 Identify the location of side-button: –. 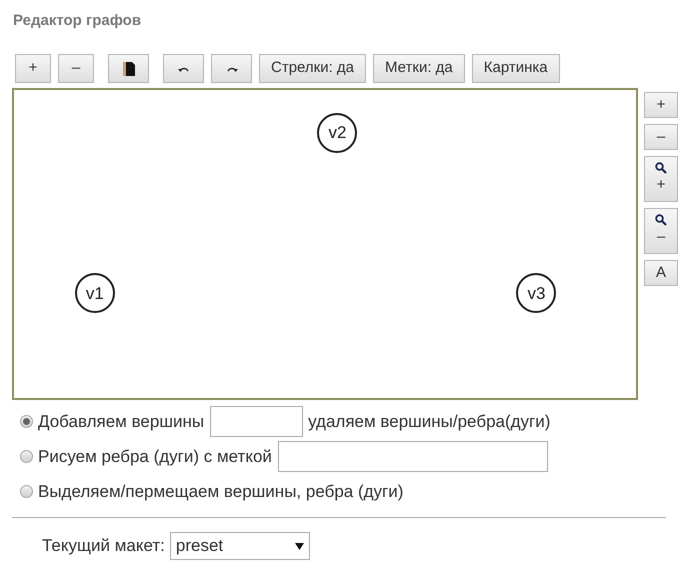
(661, 137).